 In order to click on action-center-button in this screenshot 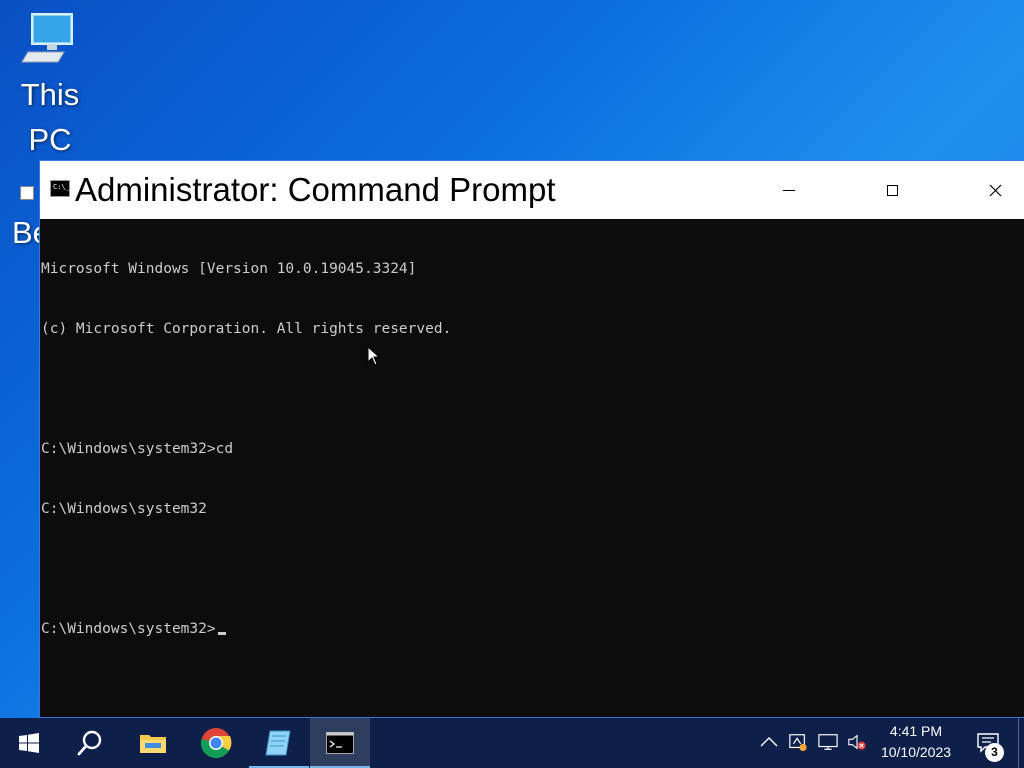, I will do `click(988, 743)`.